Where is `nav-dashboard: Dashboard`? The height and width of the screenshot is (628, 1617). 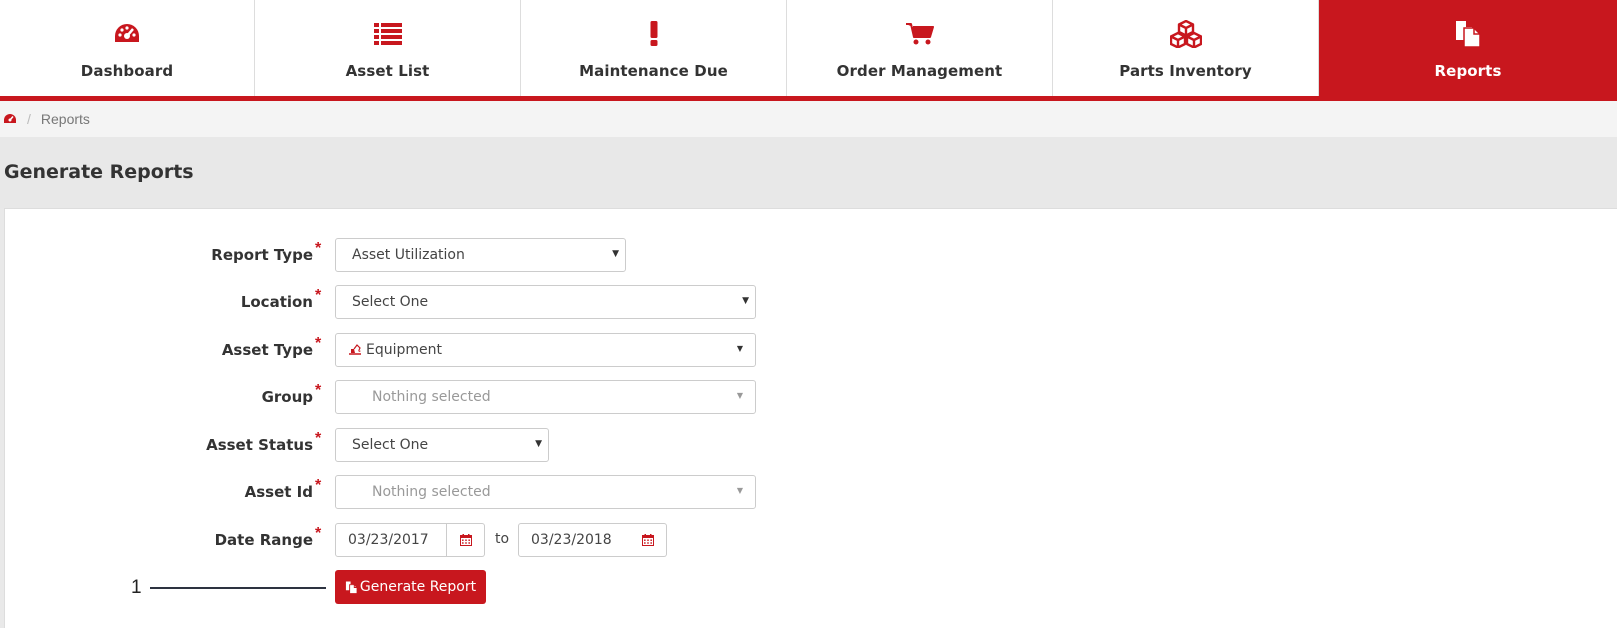 nav-dashboard: Dashboard is located at coordinates (127, 48).